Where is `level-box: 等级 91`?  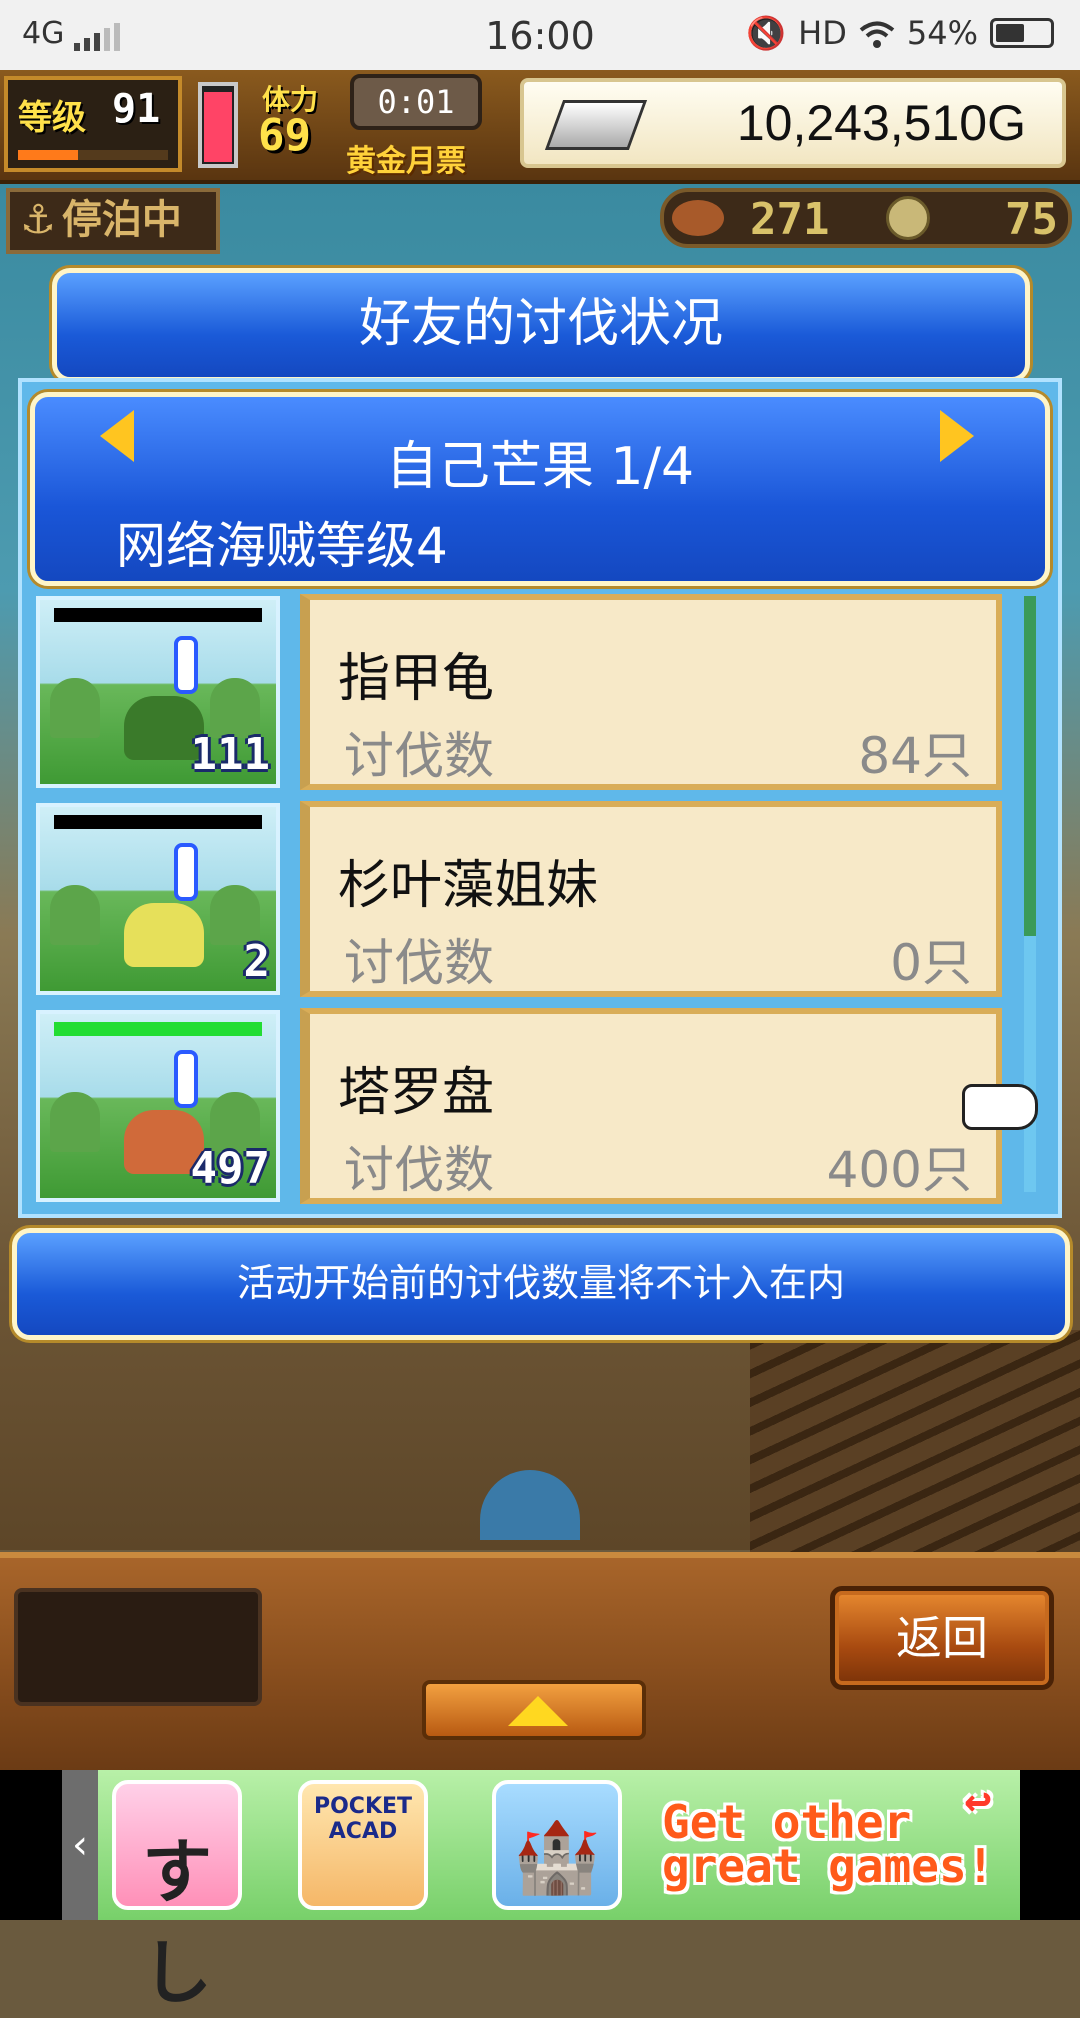
level-box: 等级 91 is located at coordinates (93, 124).